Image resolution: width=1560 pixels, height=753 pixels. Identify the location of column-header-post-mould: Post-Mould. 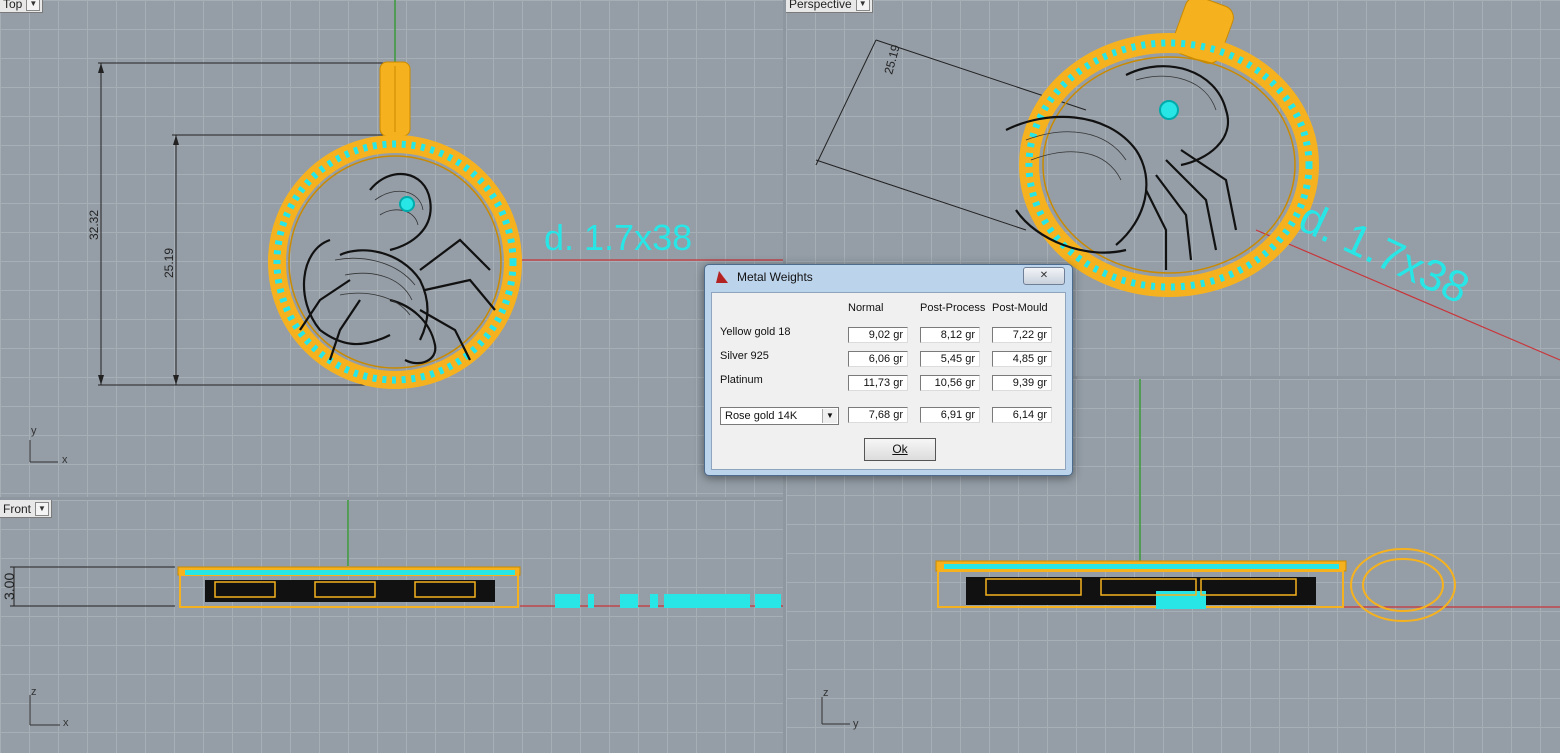
(1020, 308).